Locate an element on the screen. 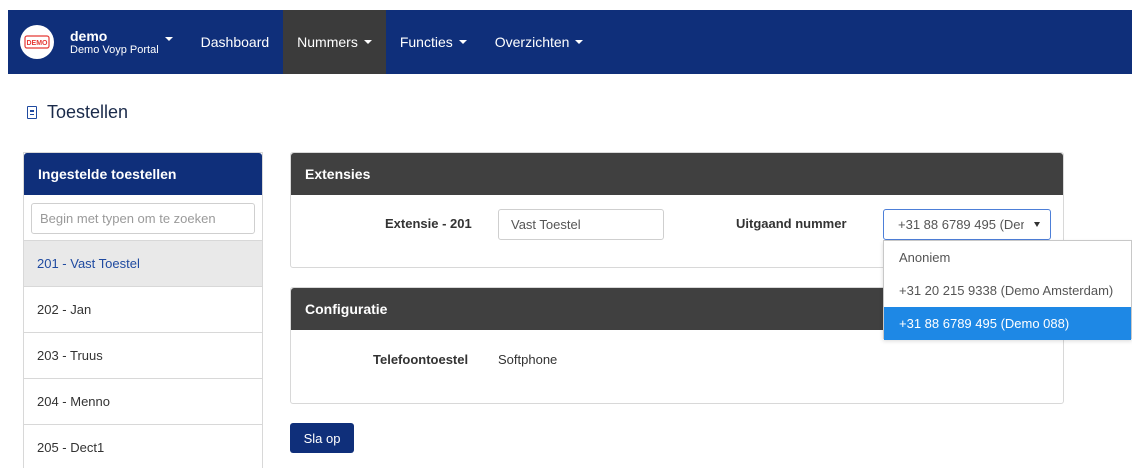  nav-nummers: Nummers is located at coordinates (334, 42).